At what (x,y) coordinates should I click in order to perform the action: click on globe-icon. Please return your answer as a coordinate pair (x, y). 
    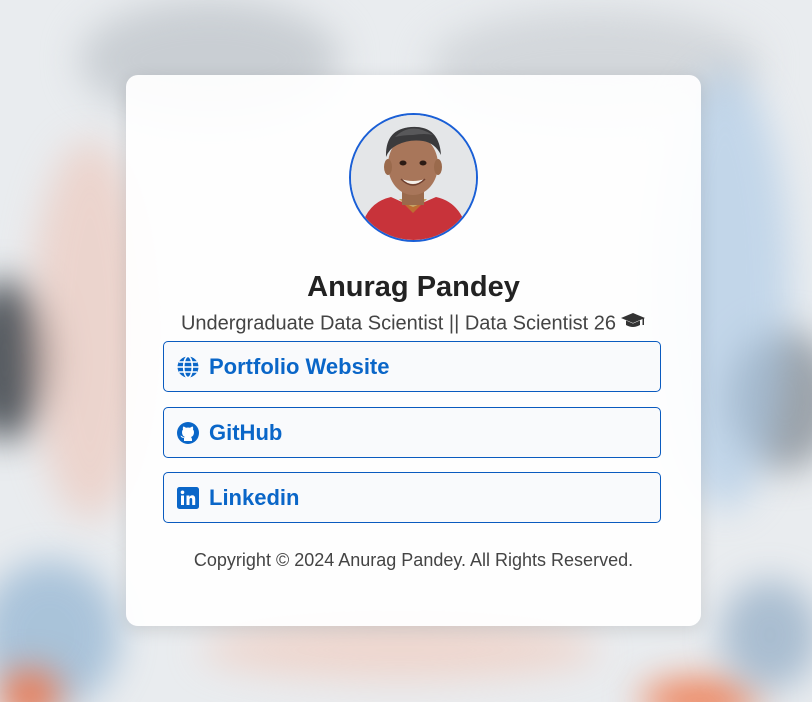
    Looking at the image, I should click on (188, 367).